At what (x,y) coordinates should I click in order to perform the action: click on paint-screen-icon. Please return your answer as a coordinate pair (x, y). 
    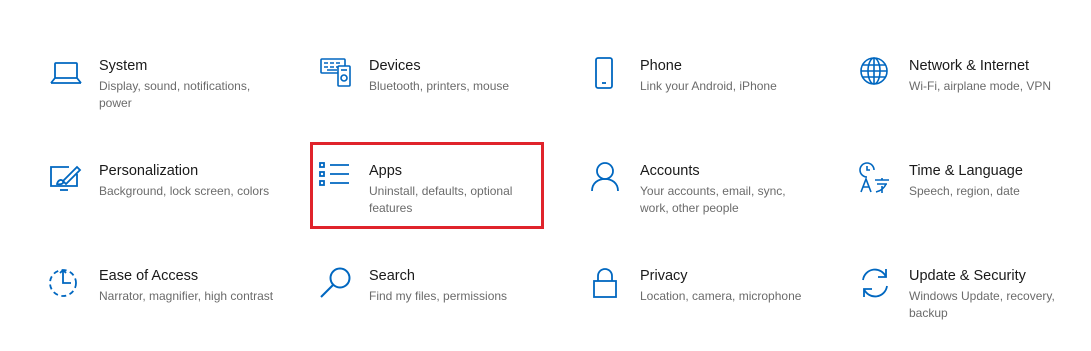
    Looking at the image, I should click on (66, 179).